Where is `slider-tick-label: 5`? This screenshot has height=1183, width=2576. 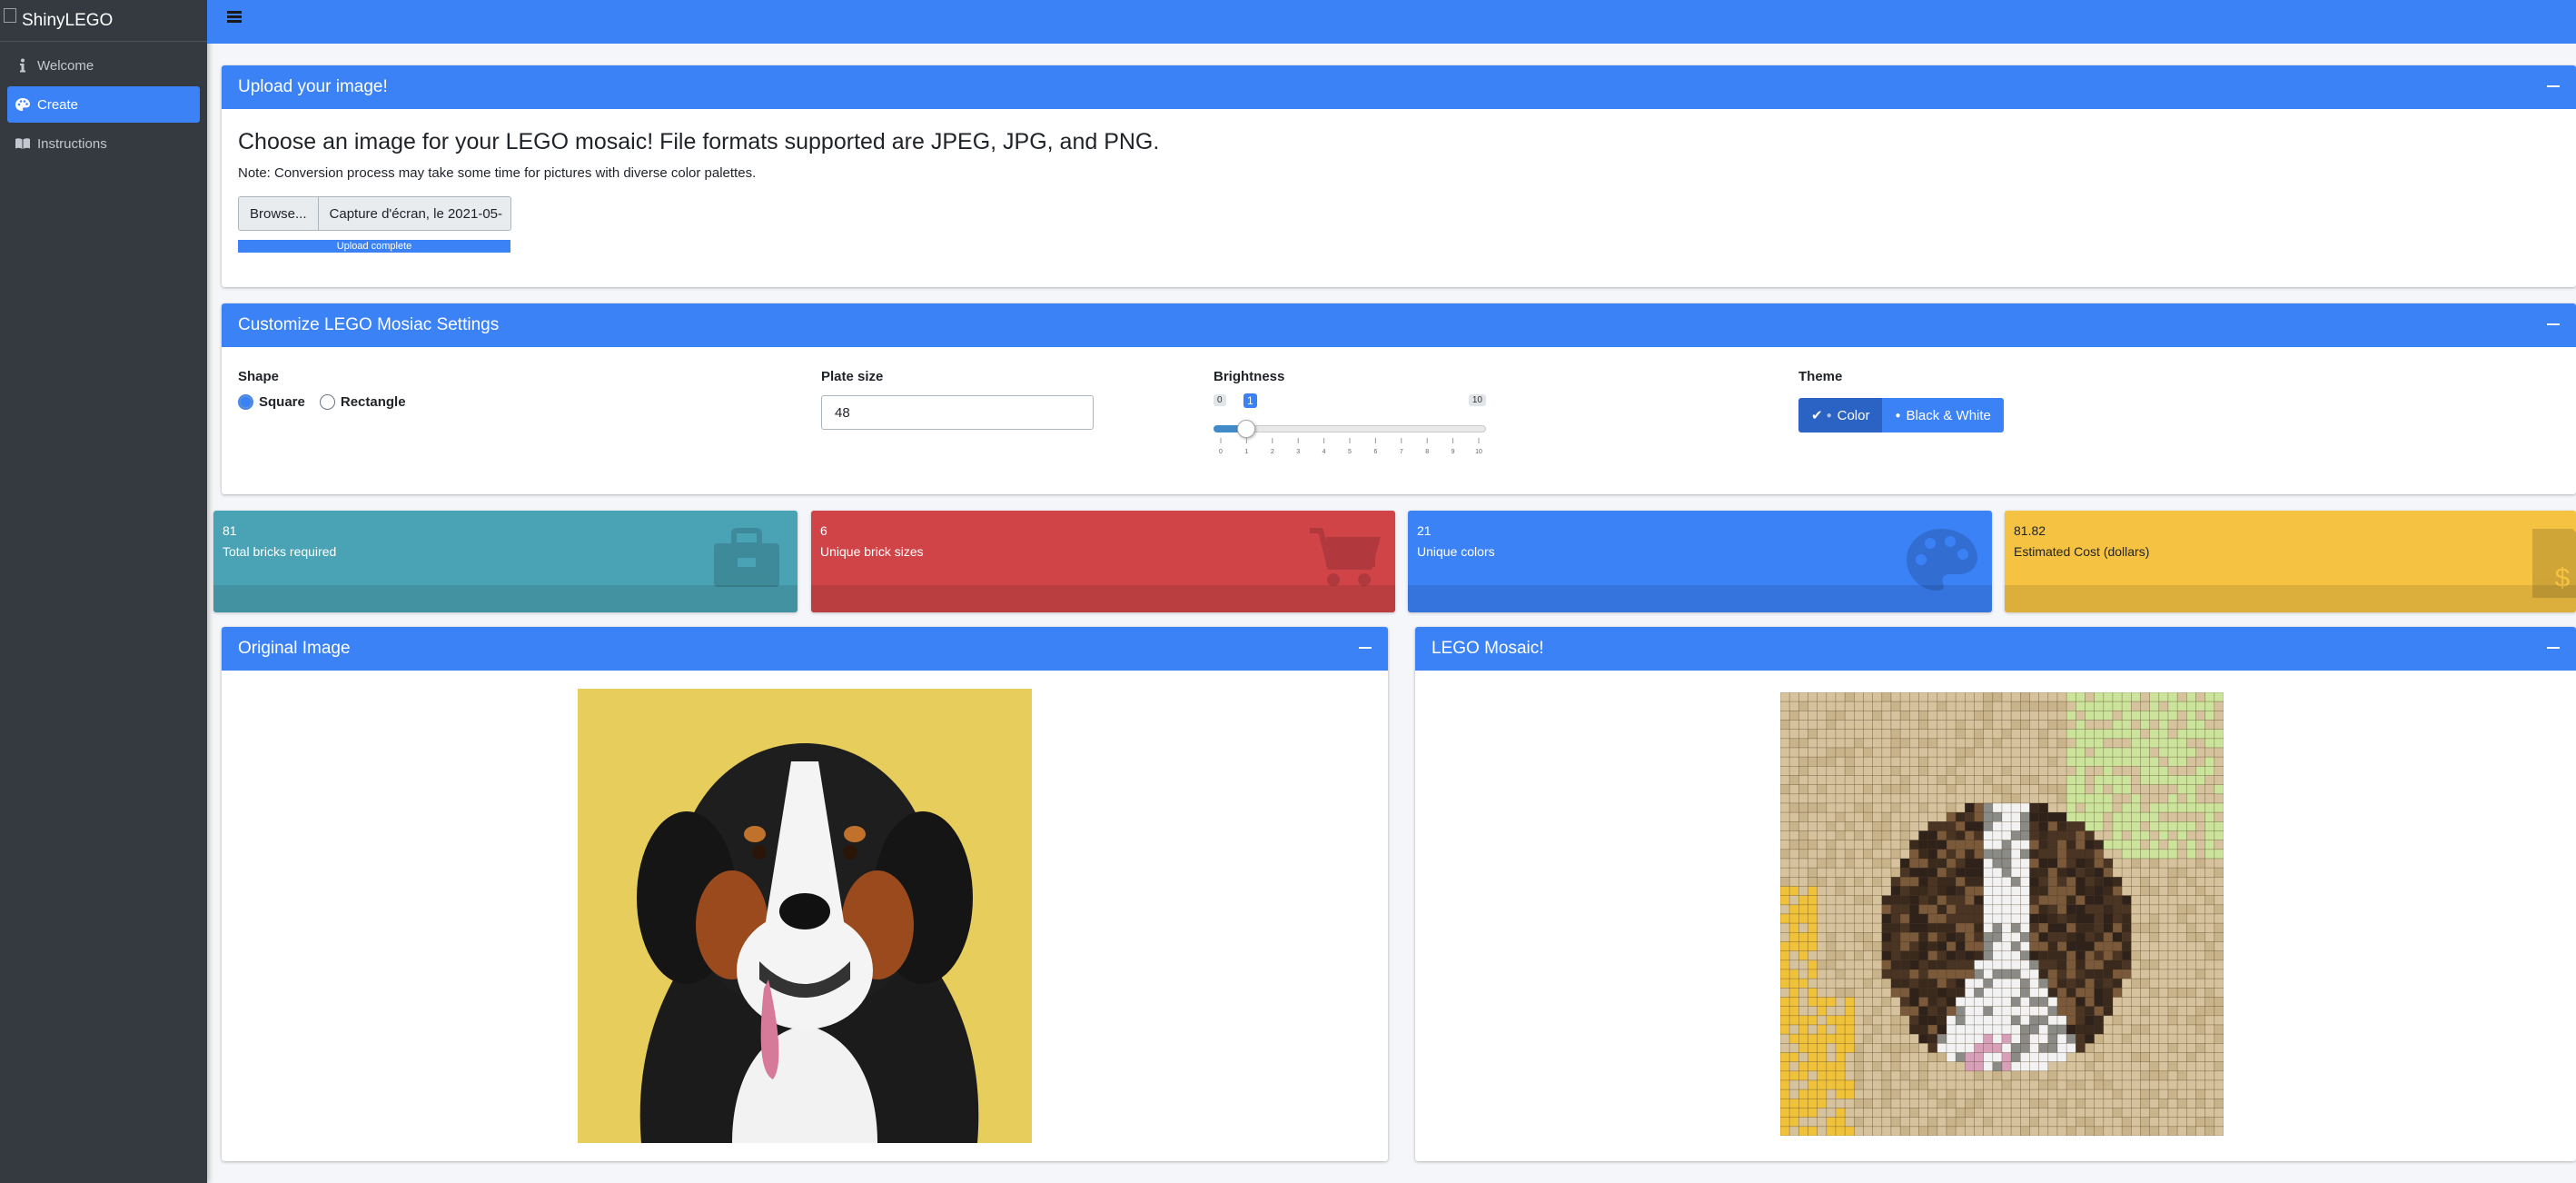
slider-tick-label: 5 is located at coordinates (1350, 452).